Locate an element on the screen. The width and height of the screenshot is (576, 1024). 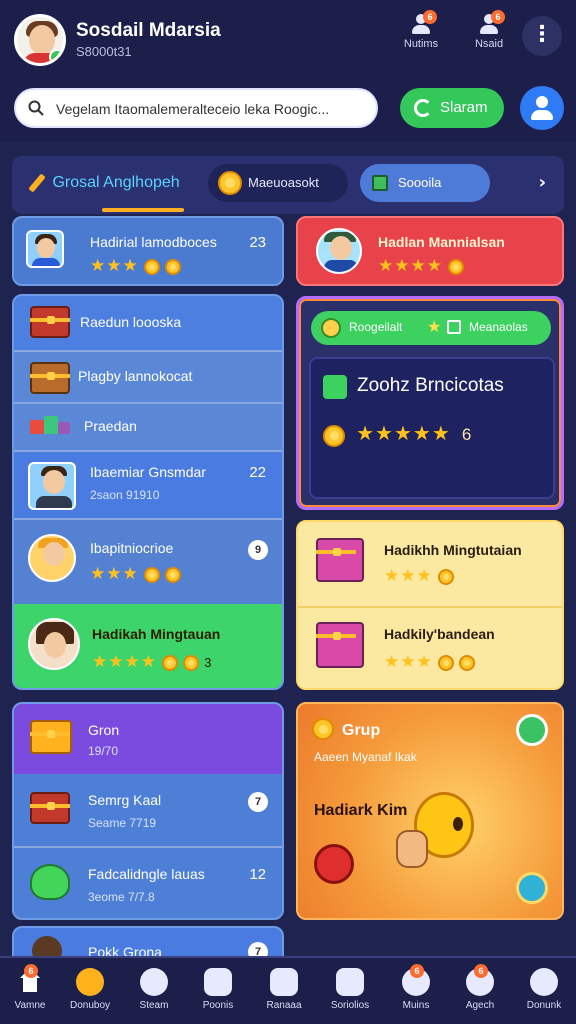
search-button-label: Slaram is located at coordinates (464, 107).